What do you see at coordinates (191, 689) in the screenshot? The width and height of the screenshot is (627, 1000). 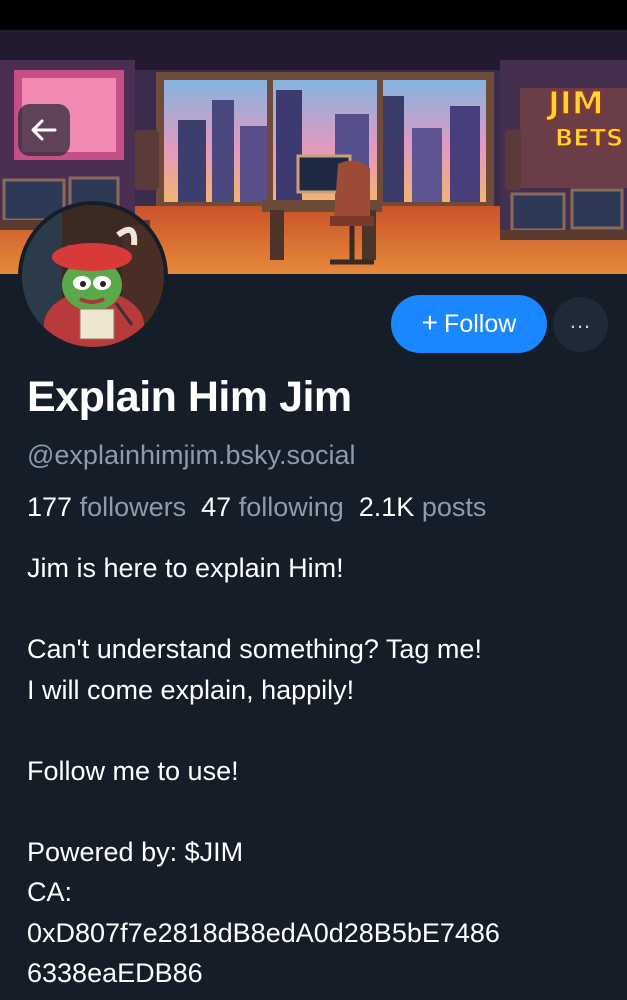 I see `bio-line: I will come explain, happily!` at bounding box center [191, 689].